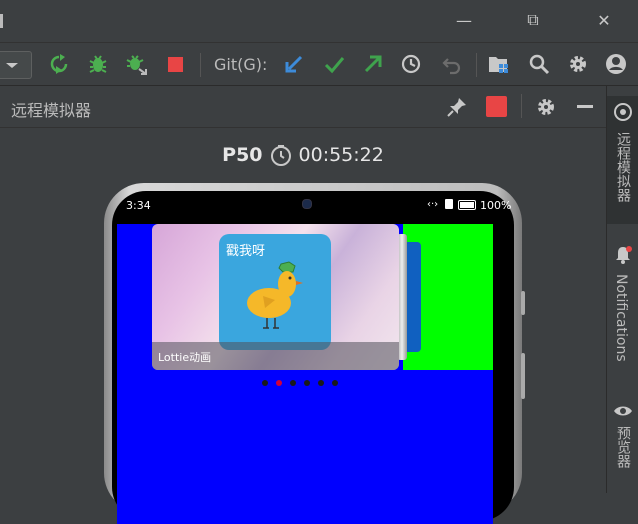  I want to click on front-camera, so click(307, 204).